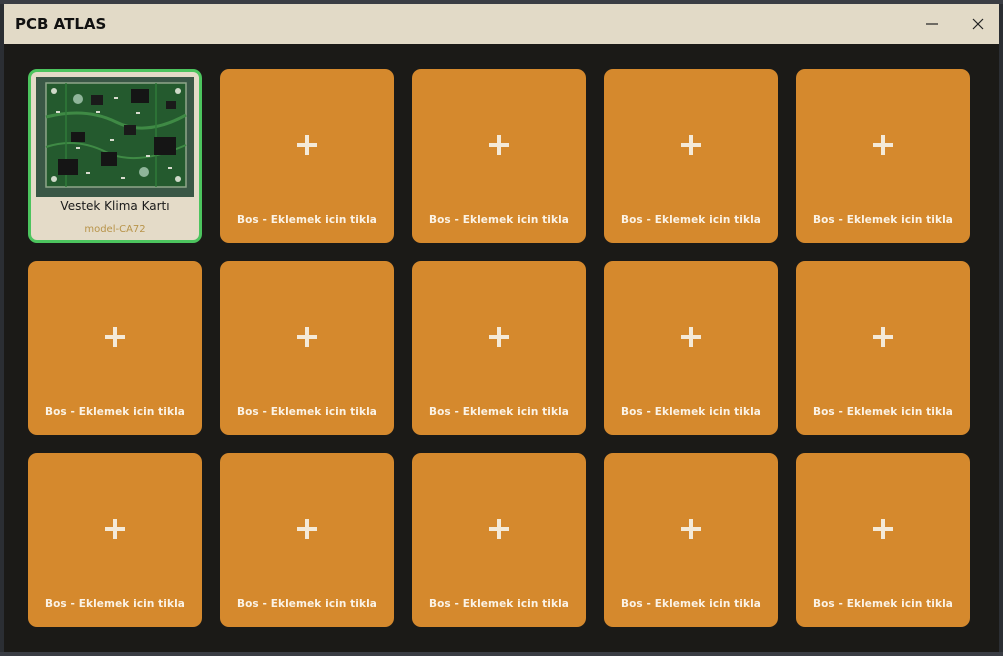 Image resolution: width=1003 pixels, height=656 pixels. Describe the element at coordinates (115, 348) in the screenshot. I see `card-slot-6: Bos - Eklemek icin tikla` at that location.